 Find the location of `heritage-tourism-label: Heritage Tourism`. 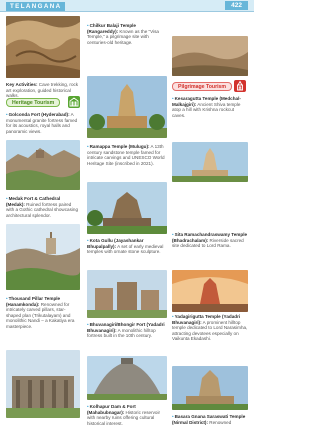

heritage-tourism-label: Heritage Tourism is located at coordinates (33, 102).